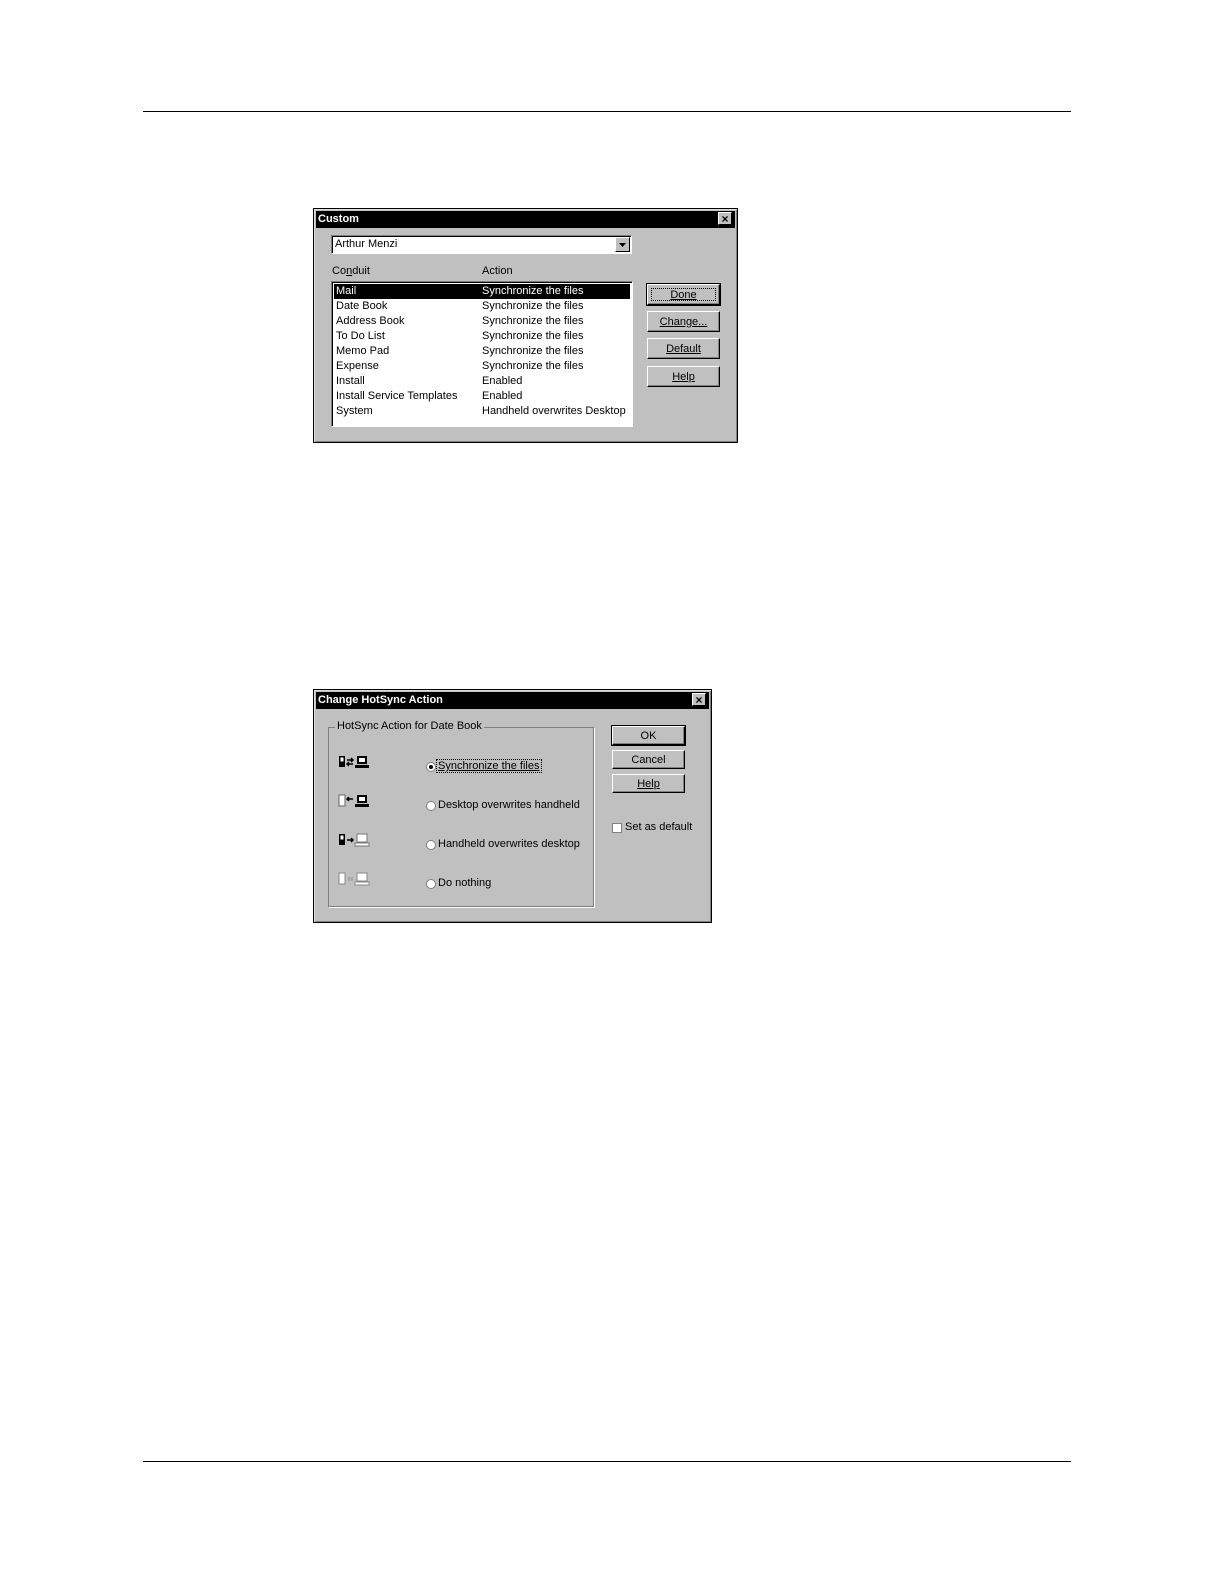  I want to click on set-default-label: Set as default, so click(658, 827).